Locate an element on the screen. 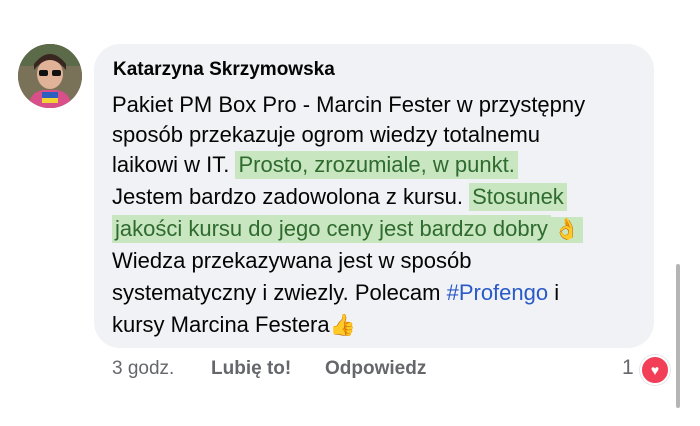 This screenshot has height=426, width=700. highlighted-text: Stosunek is located at coordinates (518, 197).